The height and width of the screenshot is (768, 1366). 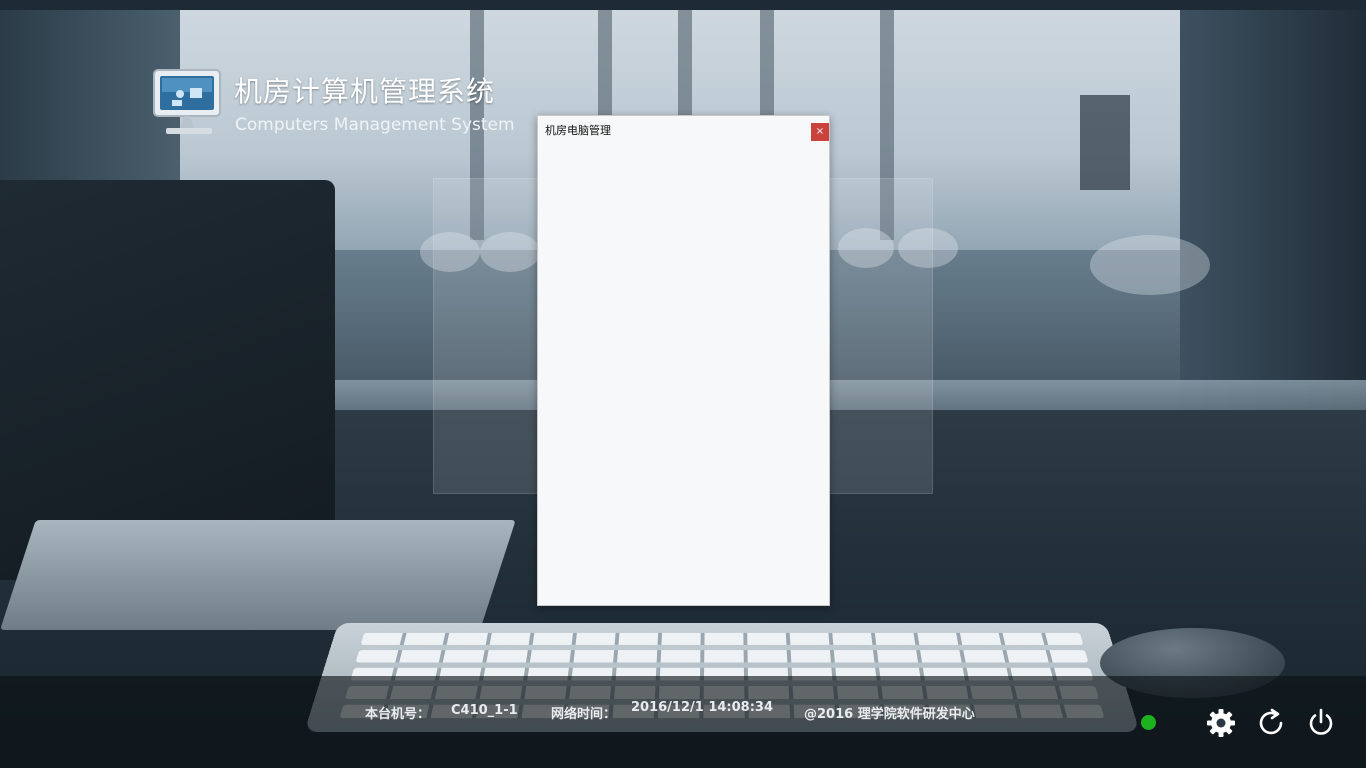 What do you see at coordinates (258, 575) in the screenshot?
I see `bg-laptop-base` at bounding box center [258, 575].